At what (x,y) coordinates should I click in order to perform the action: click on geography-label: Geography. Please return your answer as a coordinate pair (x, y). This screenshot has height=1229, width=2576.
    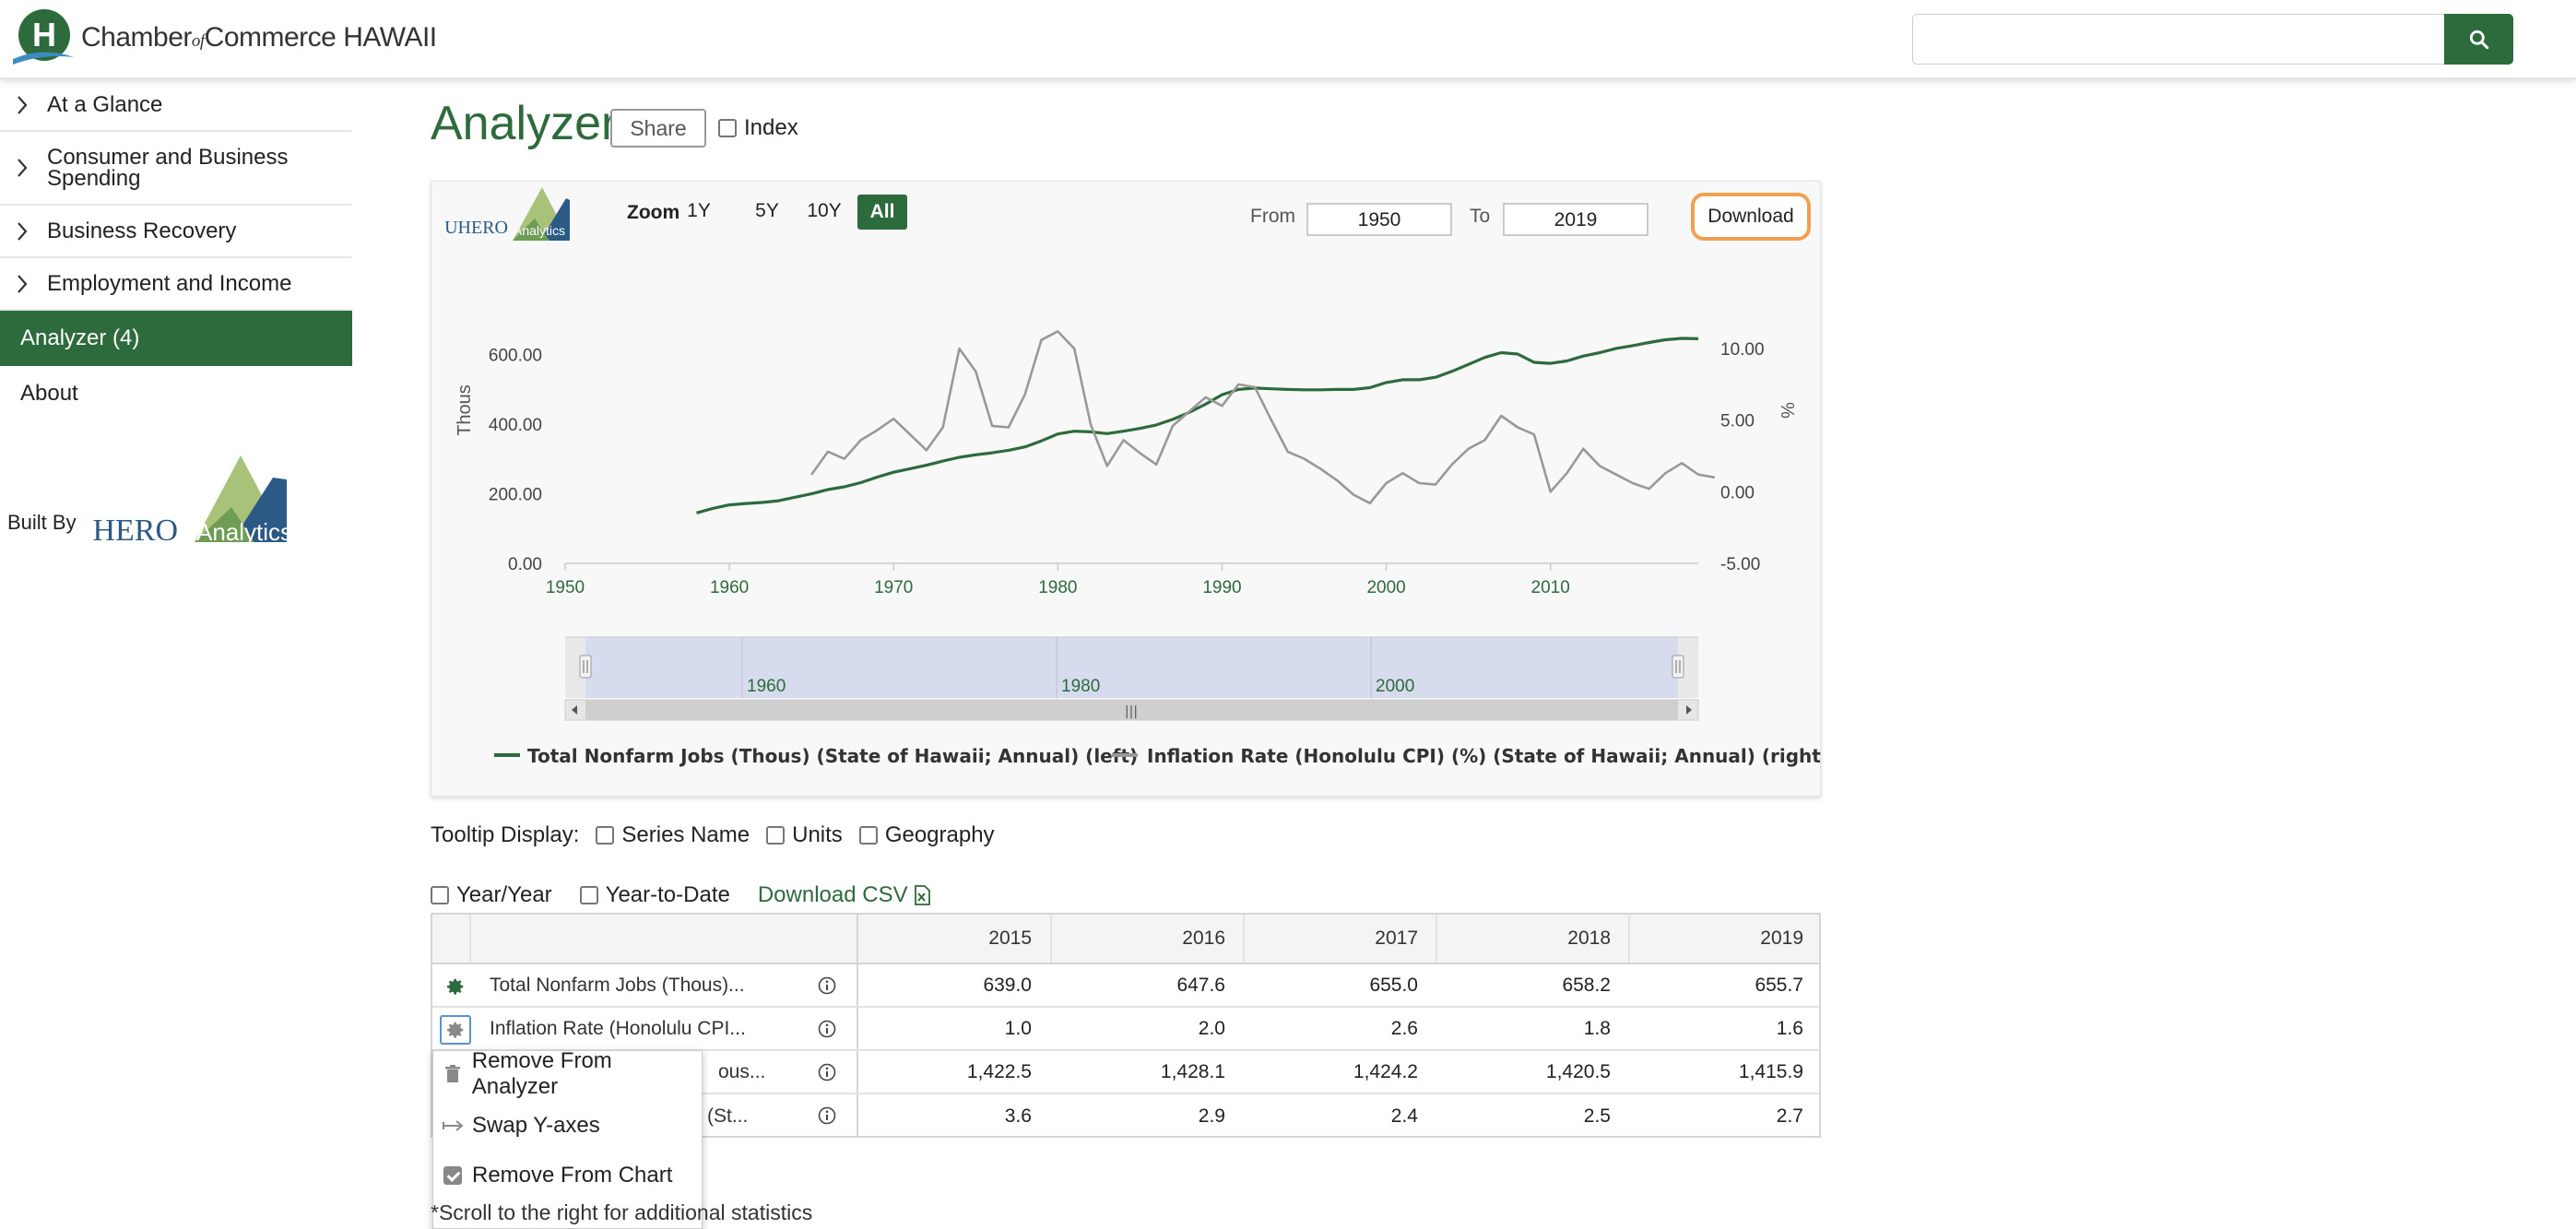
    Looking at the image, I should click on (939, 834).